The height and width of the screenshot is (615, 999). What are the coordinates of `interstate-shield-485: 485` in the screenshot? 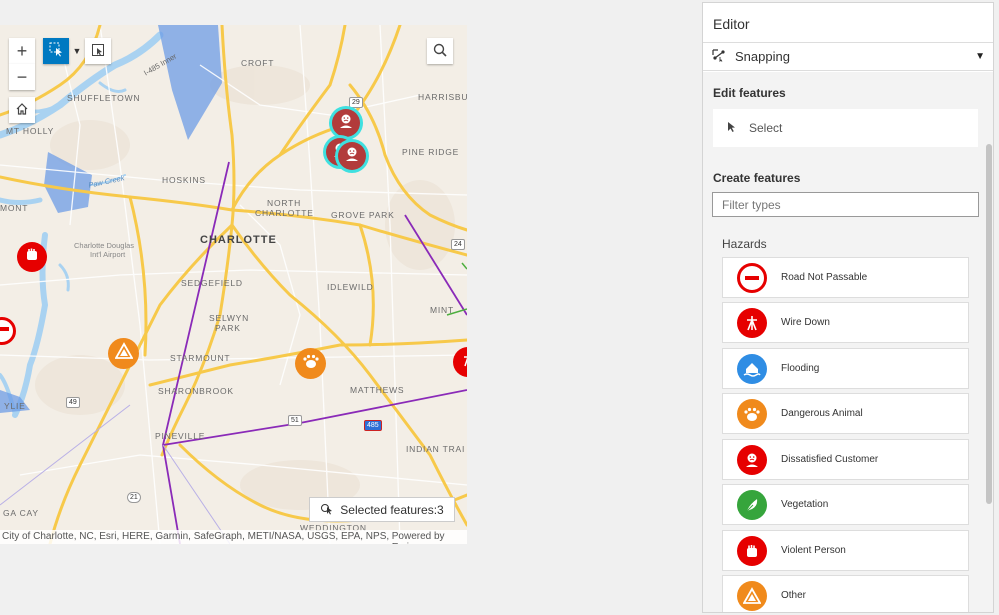 It's located at (373, 425).